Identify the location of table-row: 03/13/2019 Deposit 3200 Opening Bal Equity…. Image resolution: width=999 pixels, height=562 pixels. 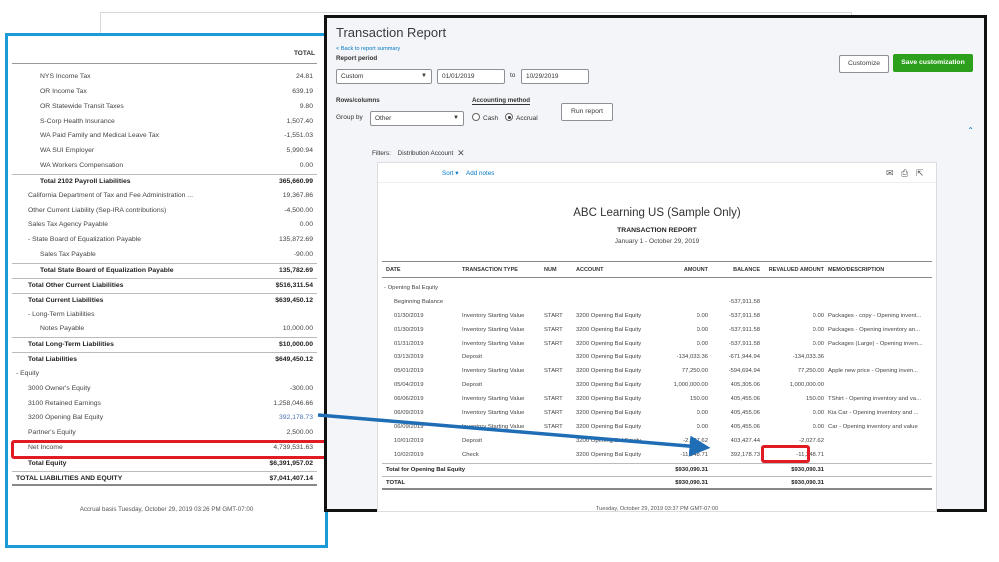
(657, 358).